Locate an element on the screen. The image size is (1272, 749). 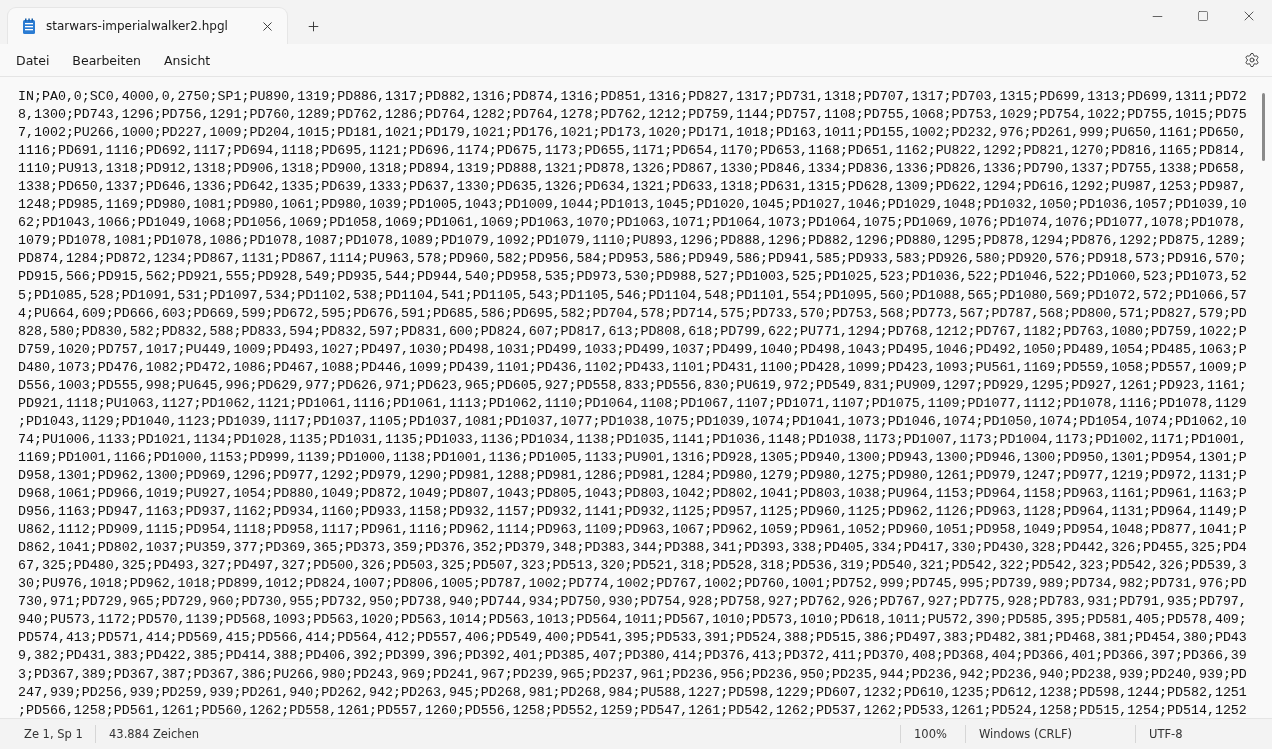
text-line: D956,1163;PD947,1163;PD937,1162;PD934,1160;PD933,1158;PD932,1157;PD932,1141;PD932,1125;PD957,1125;PD960,1125;PD962,1126;PD963,1128;PD964,1131;PD964,1149;P is located at coordinates (633, 512).